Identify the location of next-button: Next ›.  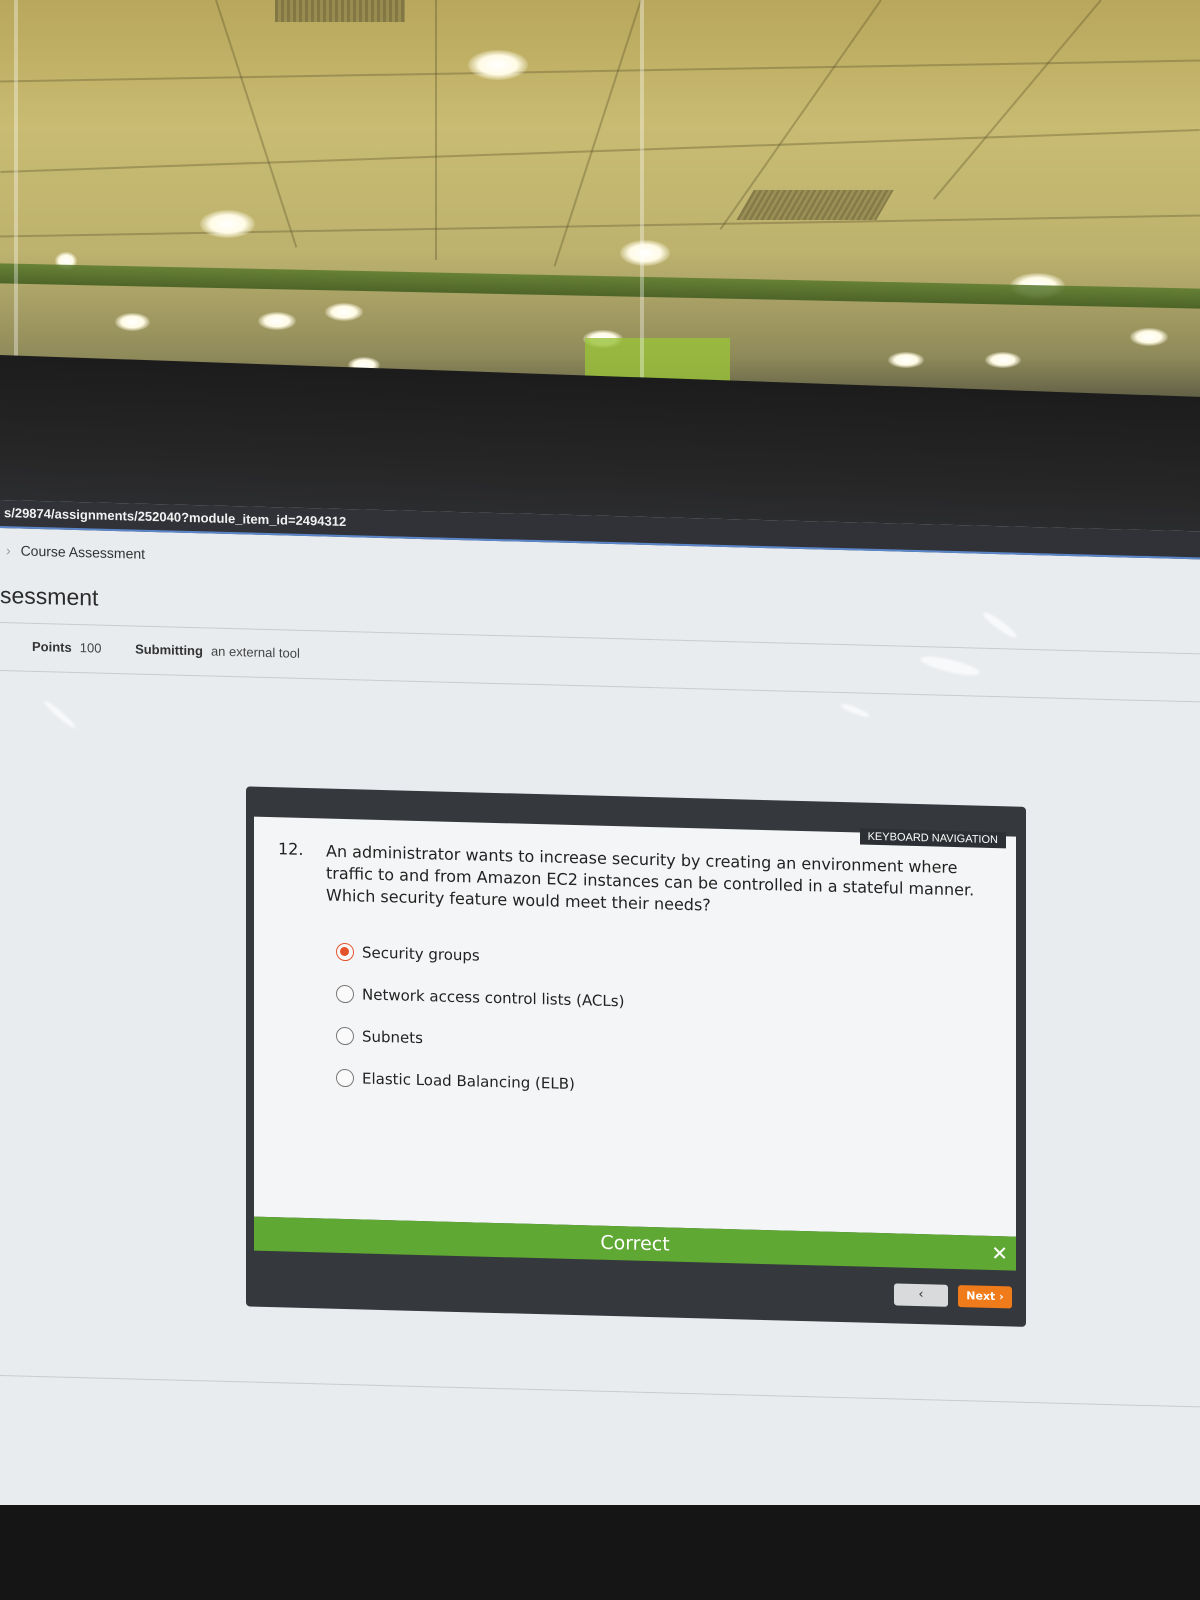
(985, 1297).